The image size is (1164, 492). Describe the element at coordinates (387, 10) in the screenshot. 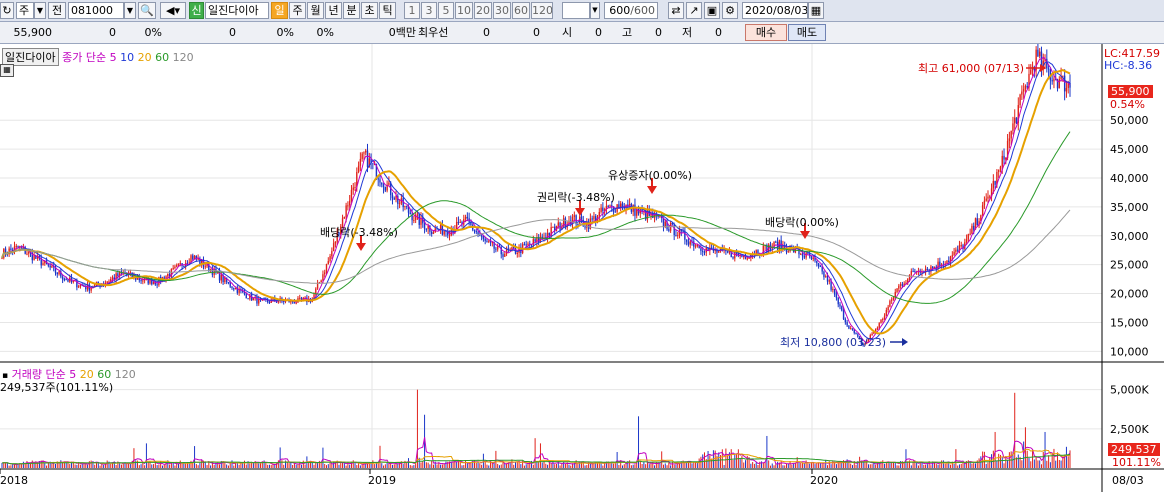

I see `tab-timeframe-6: 틱` at that location.